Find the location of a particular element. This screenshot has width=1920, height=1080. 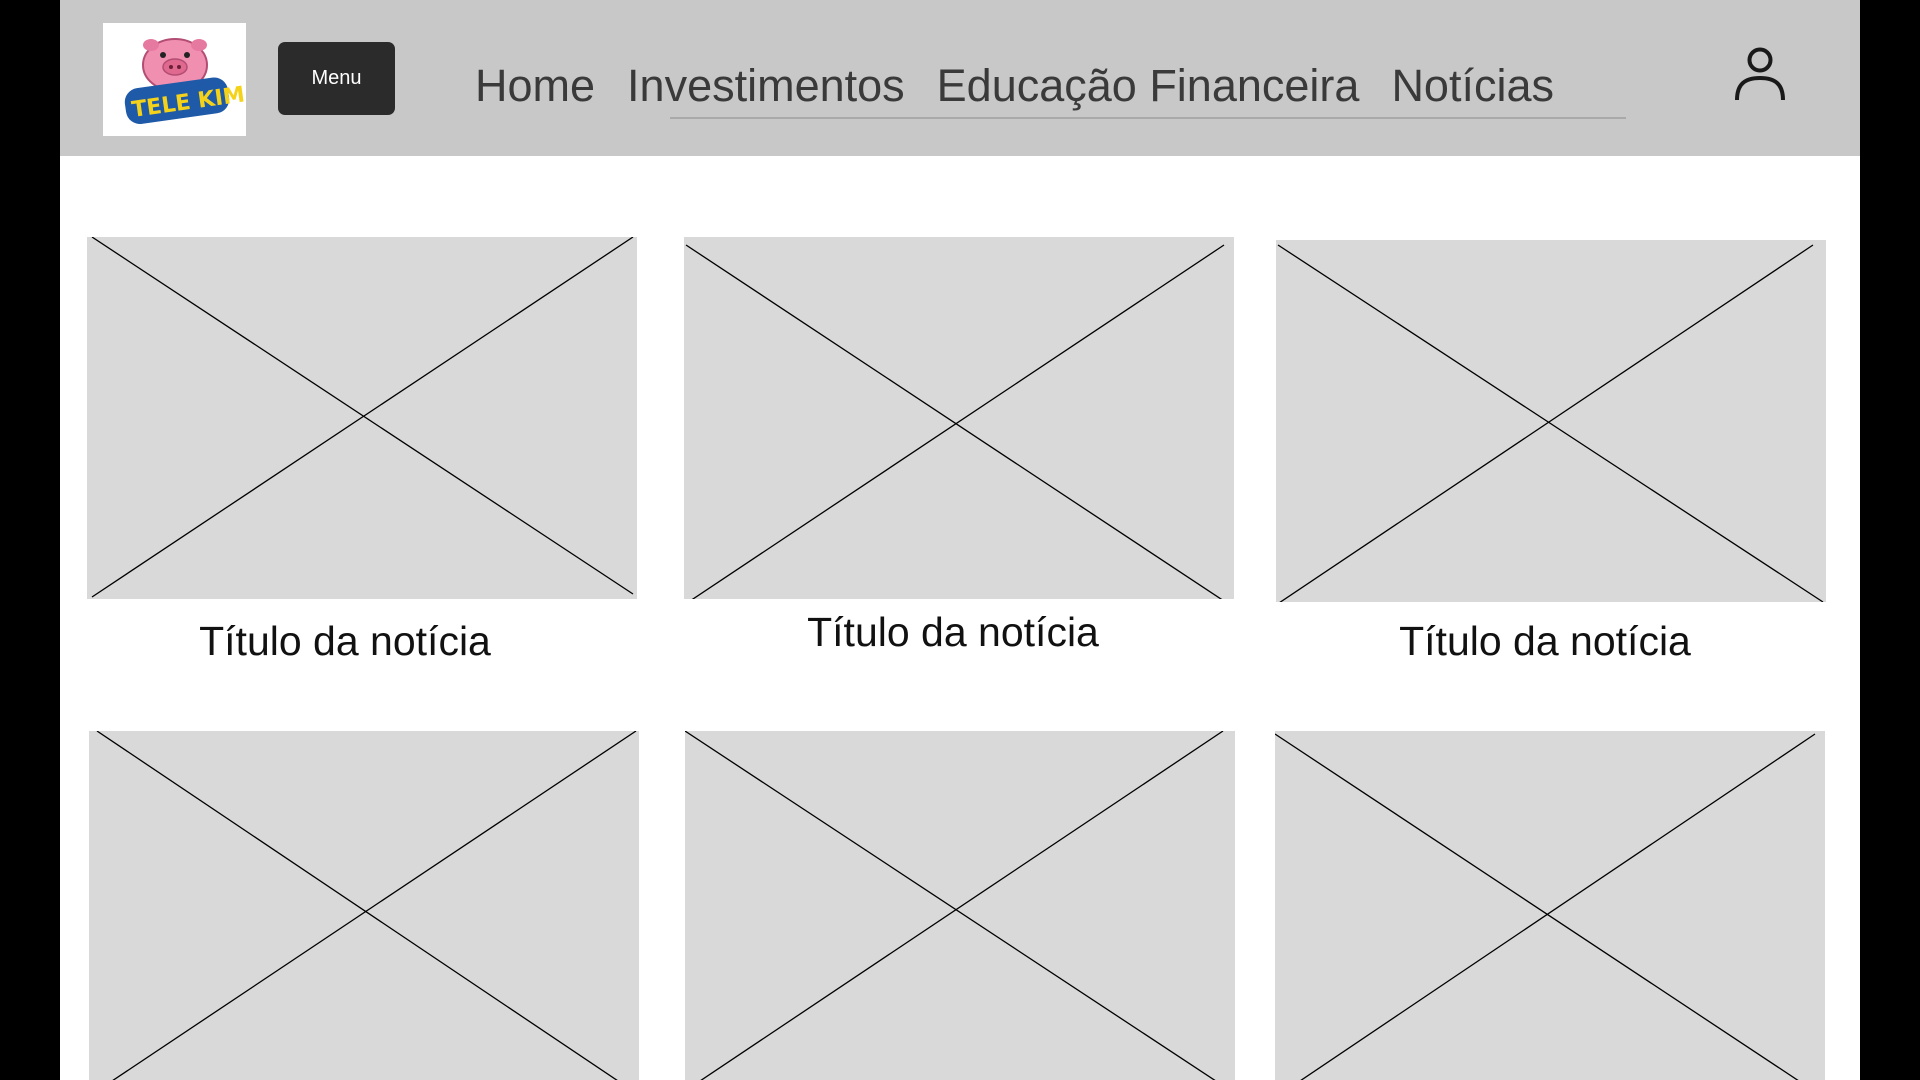

nav-divider is located at coordinates (1148, 118).